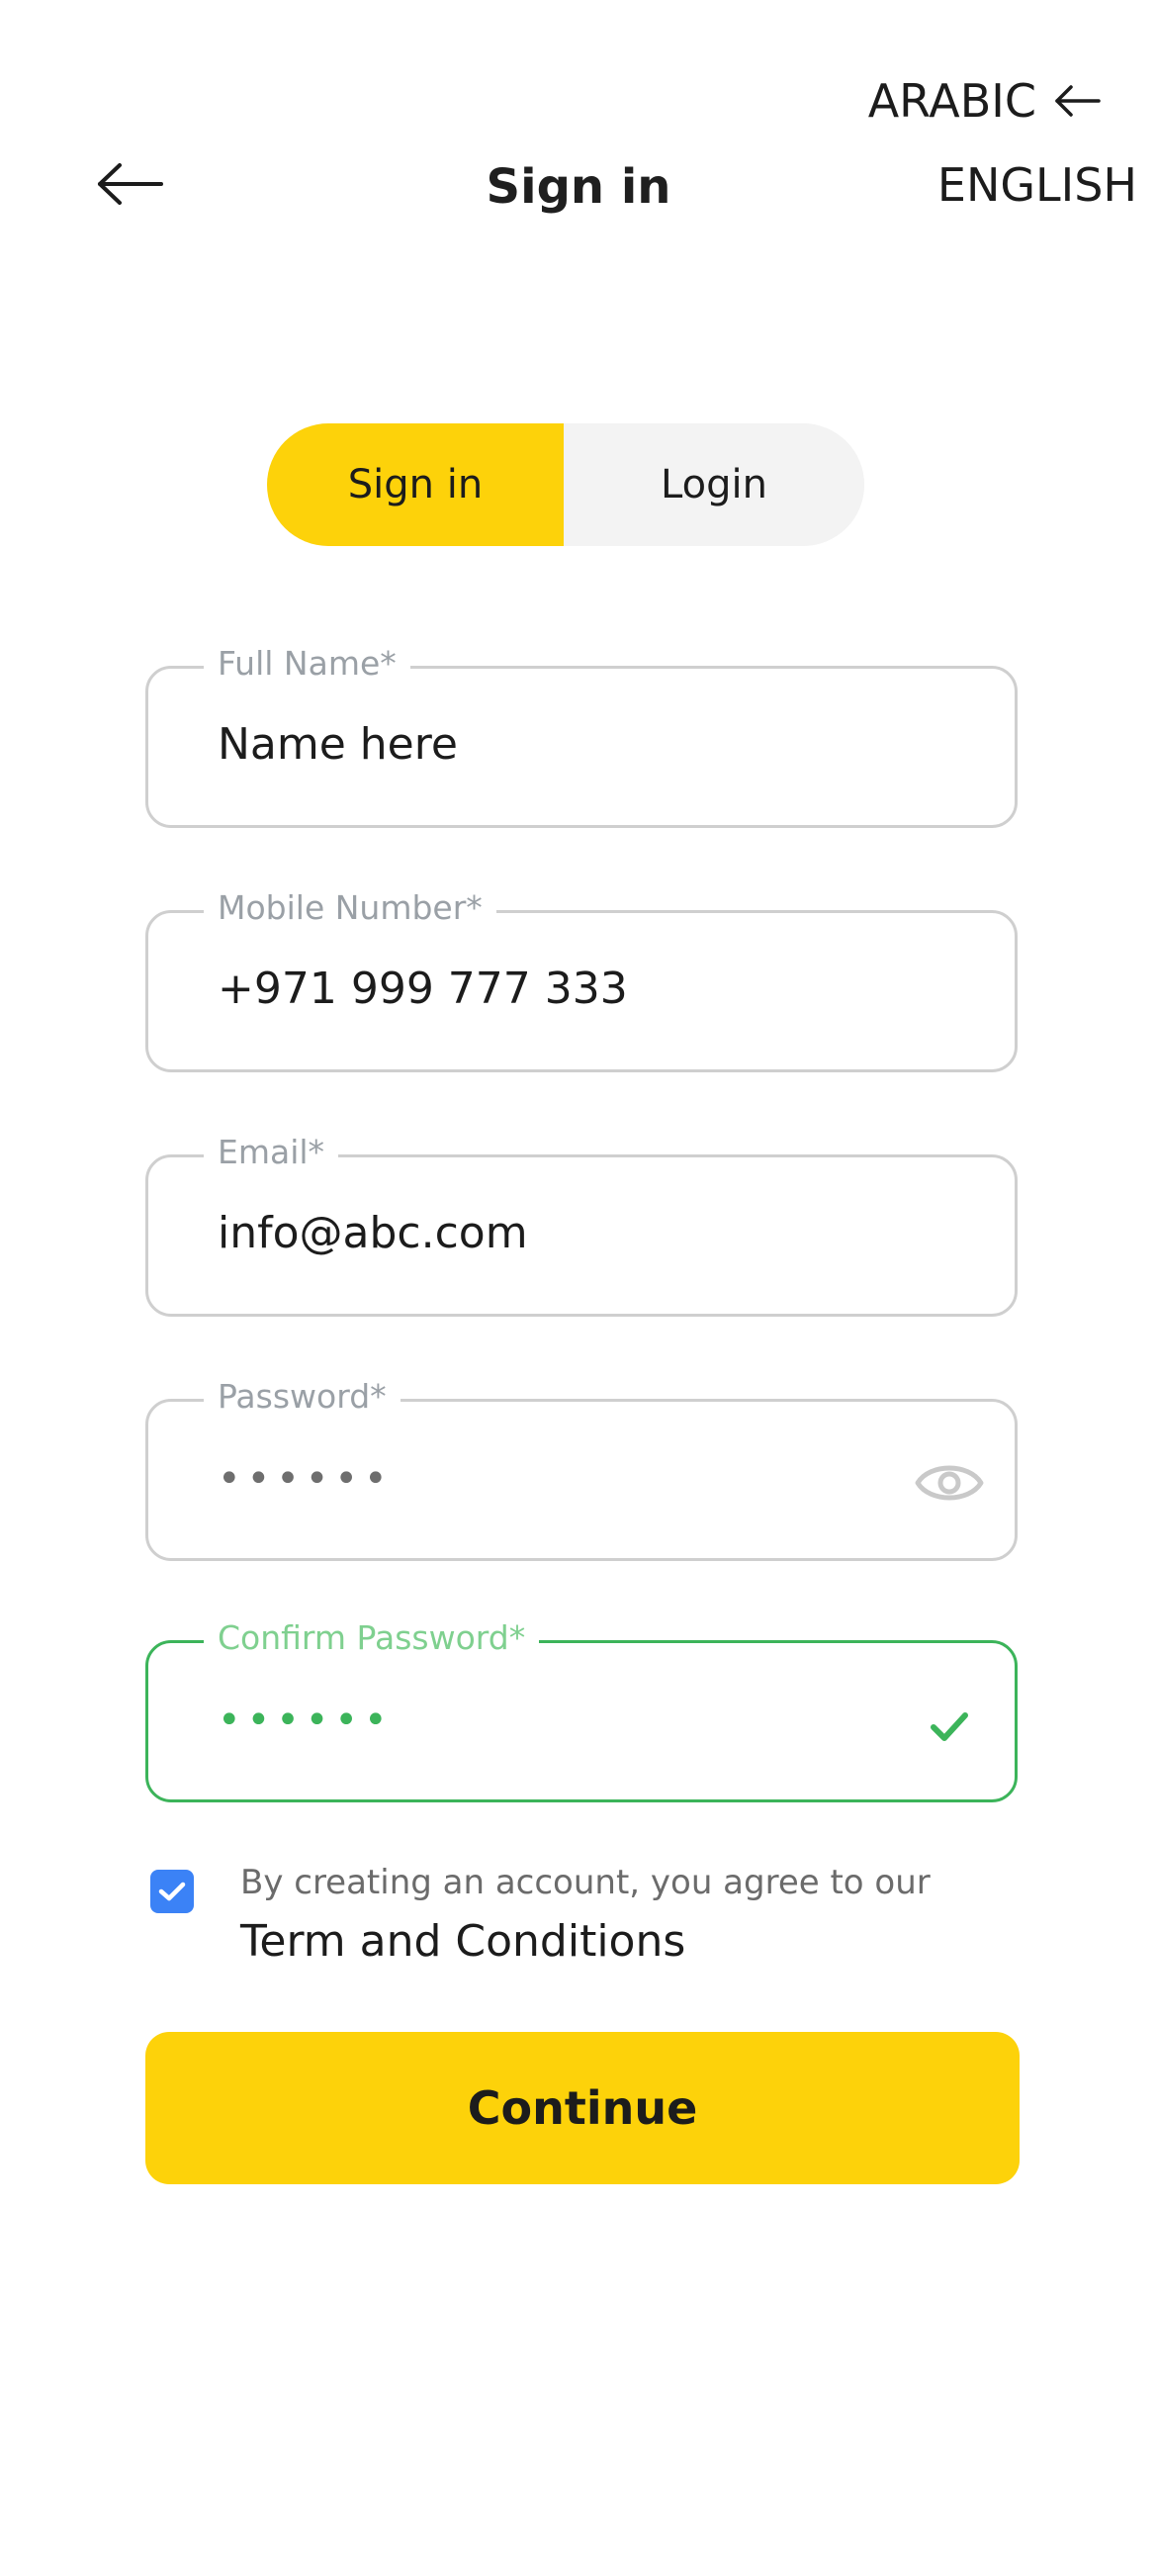  What do you see at coordinates (306, 1720) in the screenshot?
I see `confirm-password-value: ••••••` at bounding box center [306, 1720].